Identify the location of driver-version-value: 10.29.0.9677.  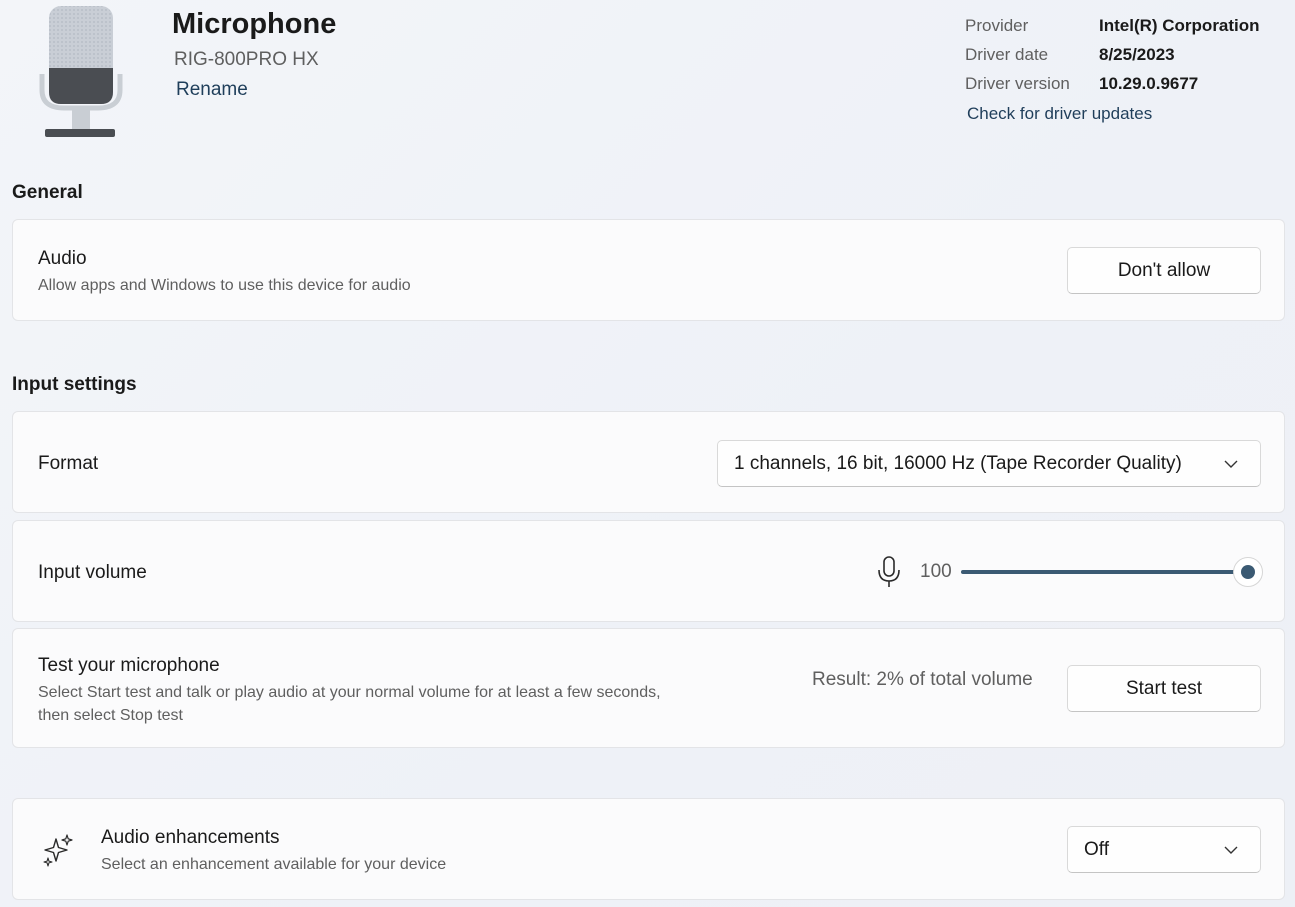
(1149, 83).